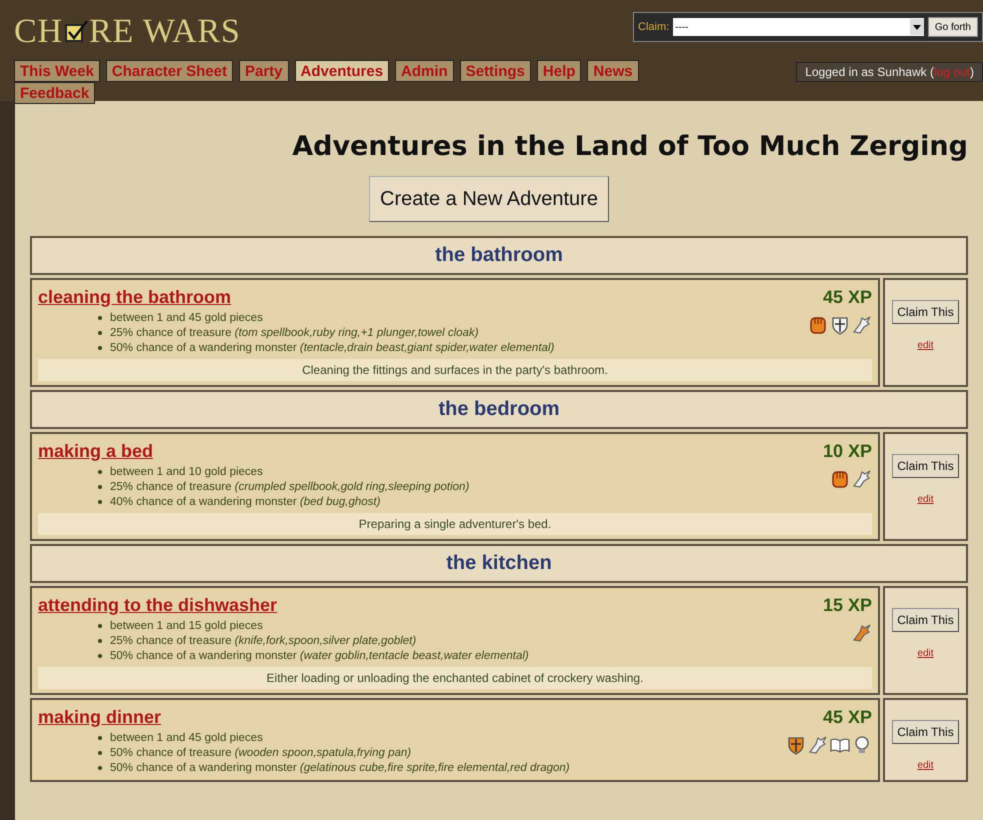 The height and width of the screenshot is (820, 983). I want to click on room-header: the bedroom, so click(499, 409).